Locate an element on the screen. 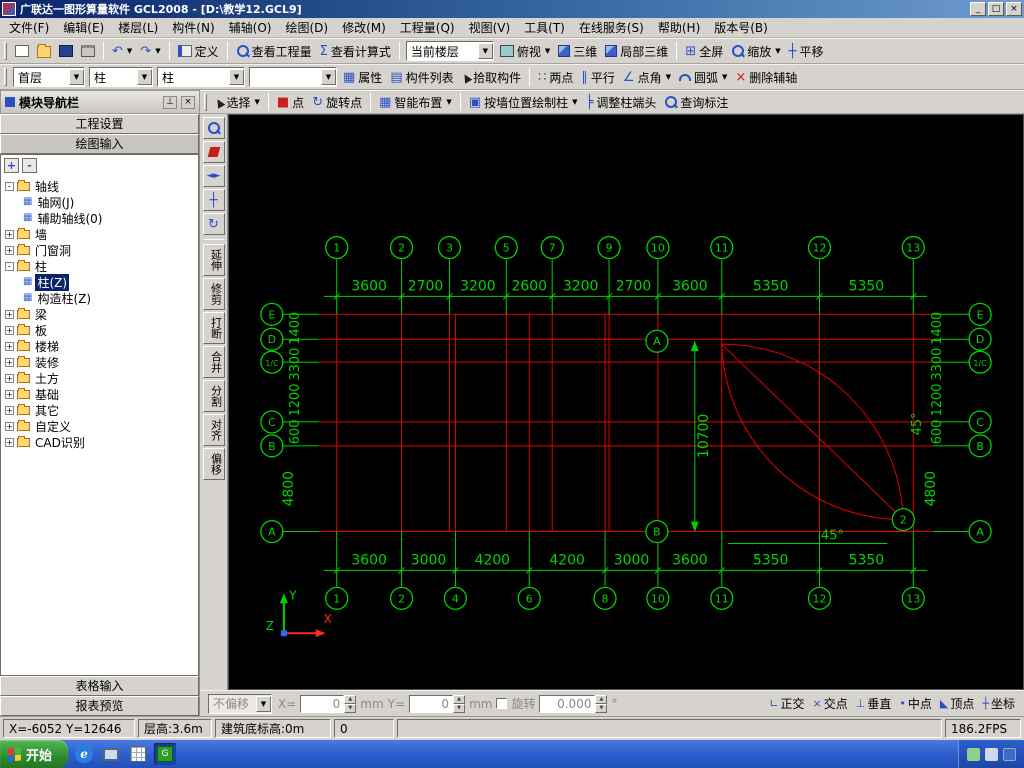 The width and height of the screenshot is (1024, 768). menu-draw: 绘图(D) is located at coordinates (306, 27).